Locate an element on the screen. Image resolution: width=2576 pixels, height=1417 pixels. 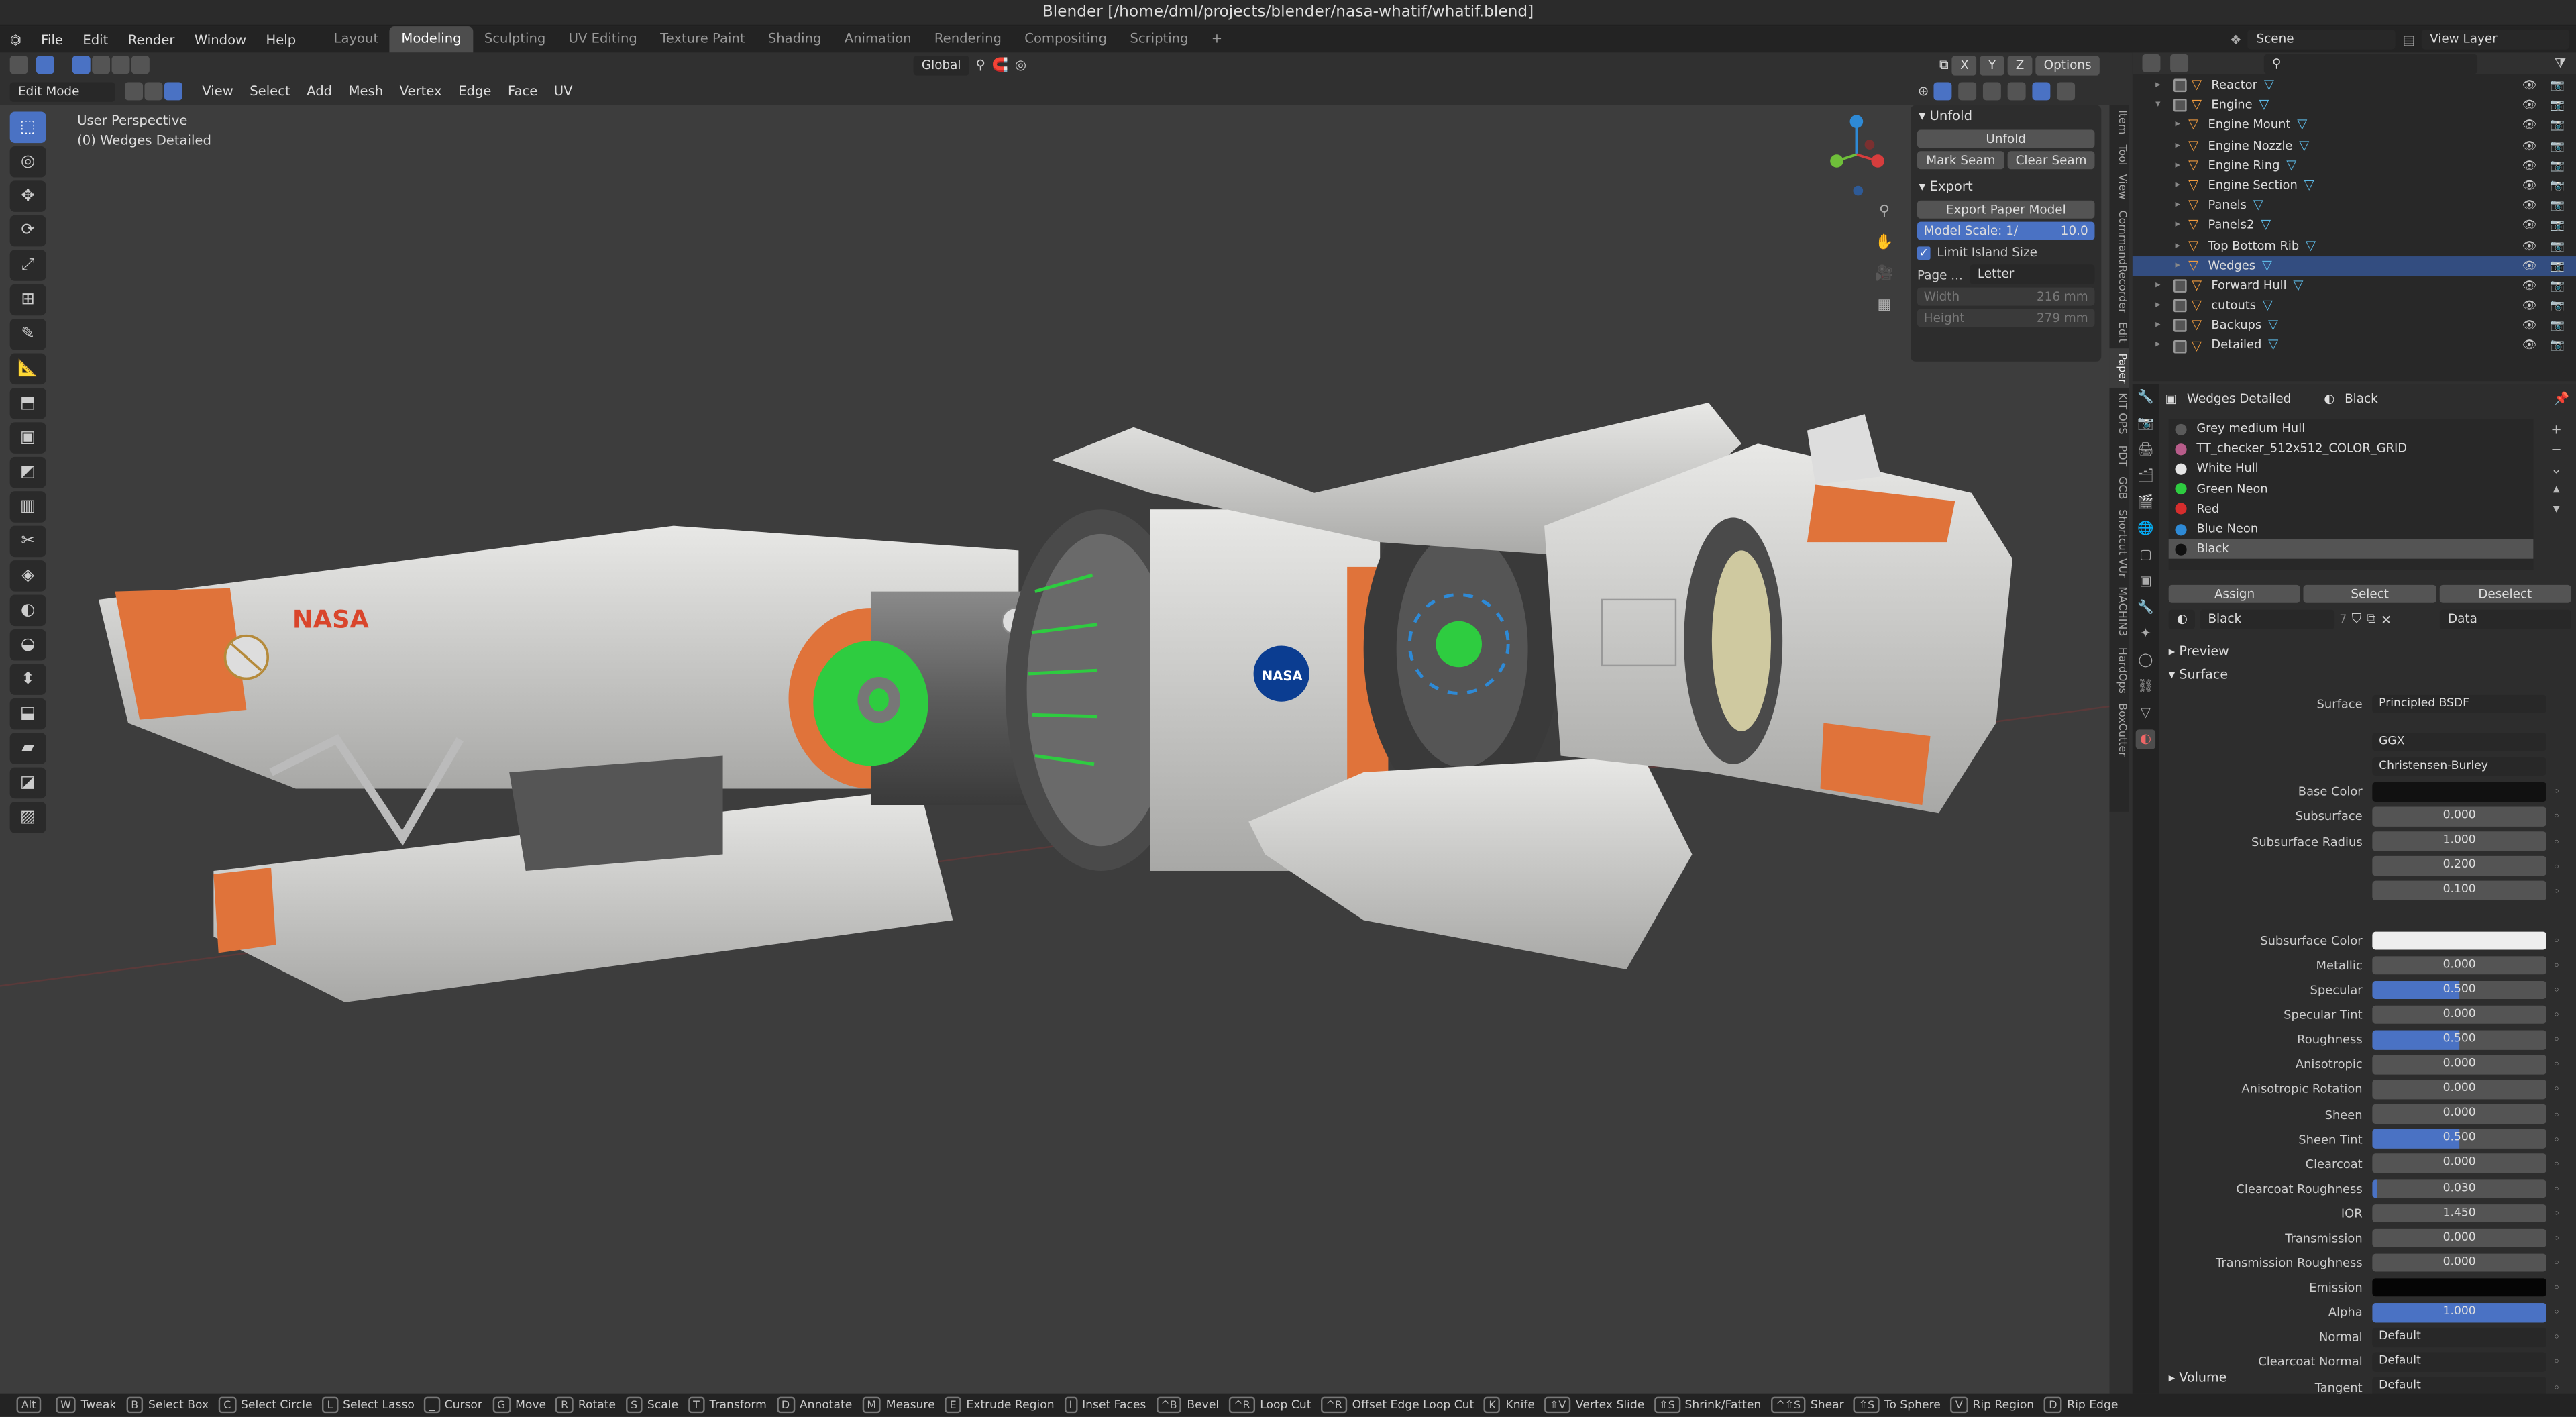
property-value-normal: Default is located at coordinates (2459, 1337).